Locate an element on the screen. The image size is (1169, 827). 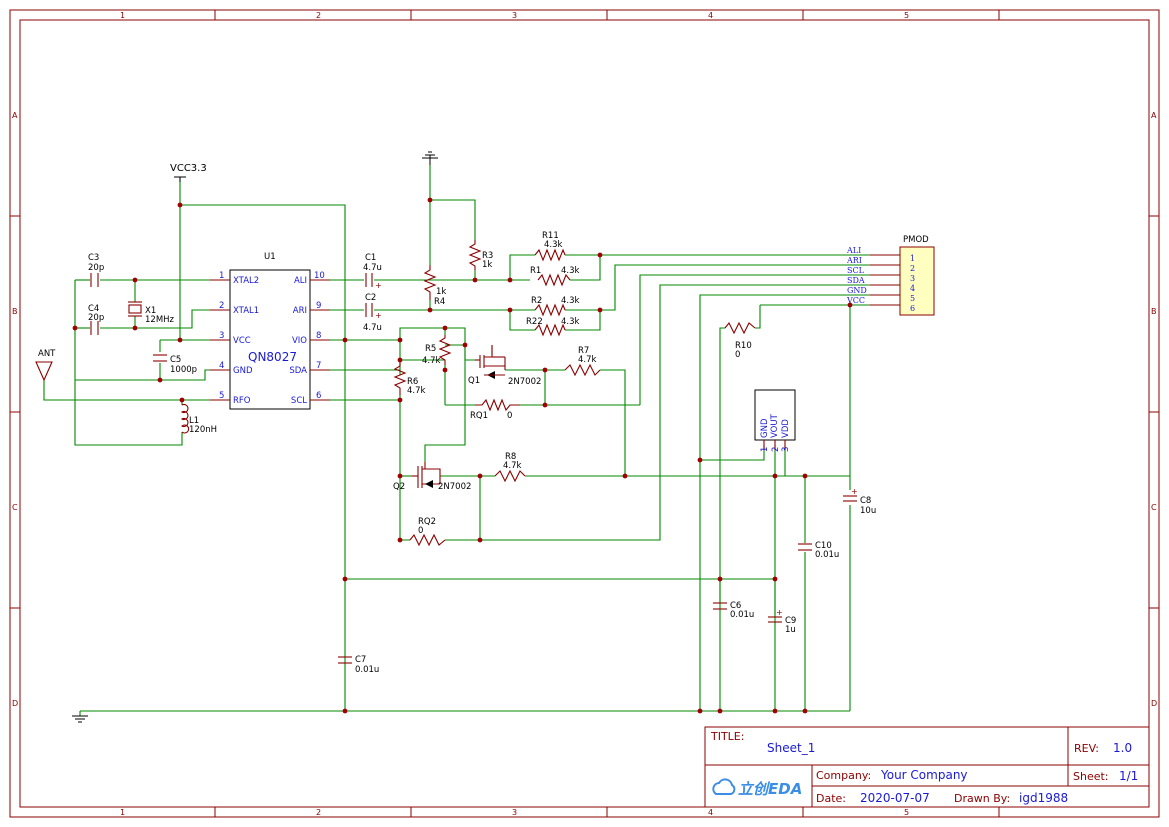
capacitor-c9: + C9 1u is located at coordinates (782, 621).